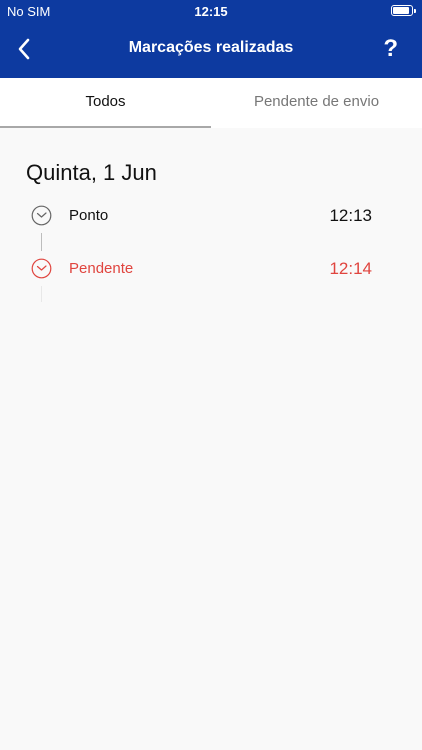 Image resolution: width=422 pixels, height=750 pixels. Describe the element at coordinates (316, 103) in the screenshot. I see `tab-pendente-de-envio: Pendente de envio` at that location.